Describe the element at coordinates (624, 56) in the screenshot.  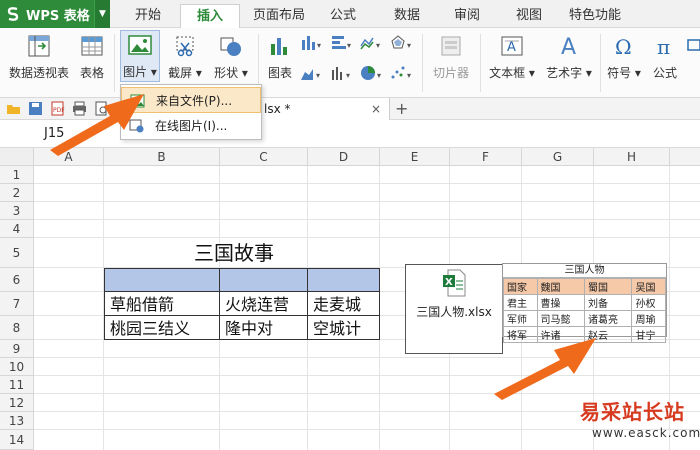
I see `symbol-button: Ω 符号 ▾` at that location.